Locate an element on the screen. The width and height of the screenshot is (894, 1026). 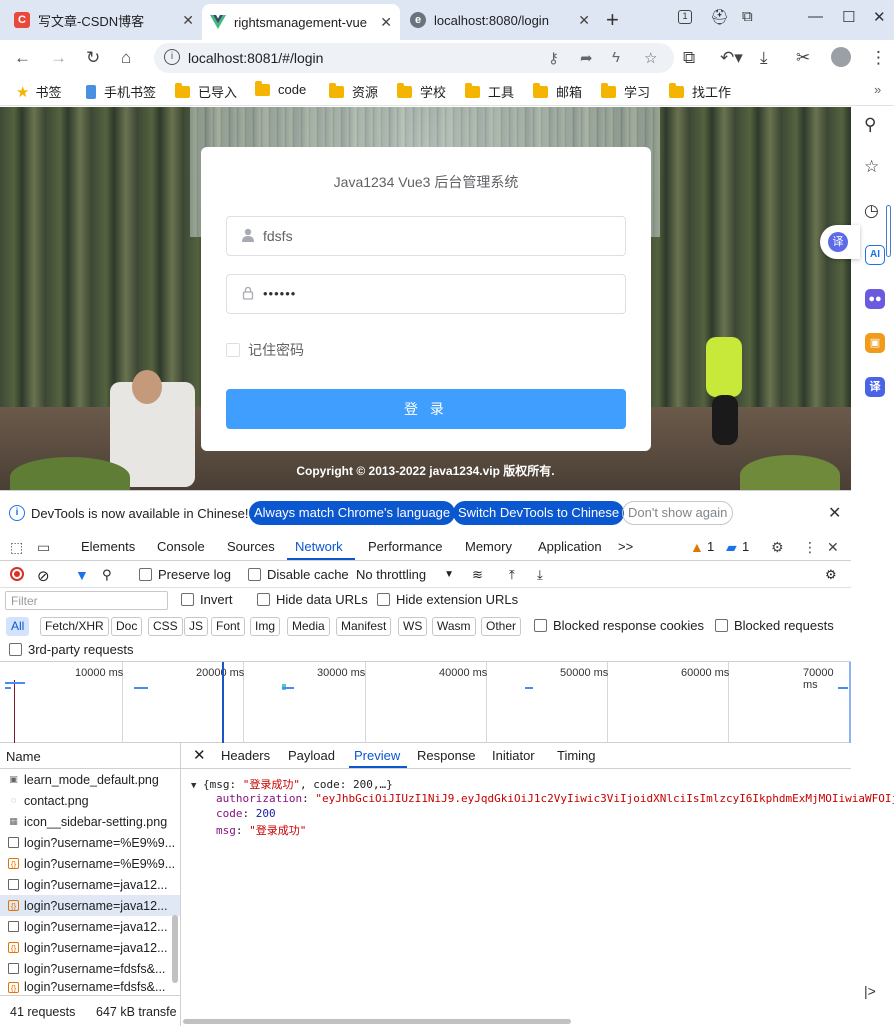
bookmark-folder: 学习 is located at coordinates (625, 91).